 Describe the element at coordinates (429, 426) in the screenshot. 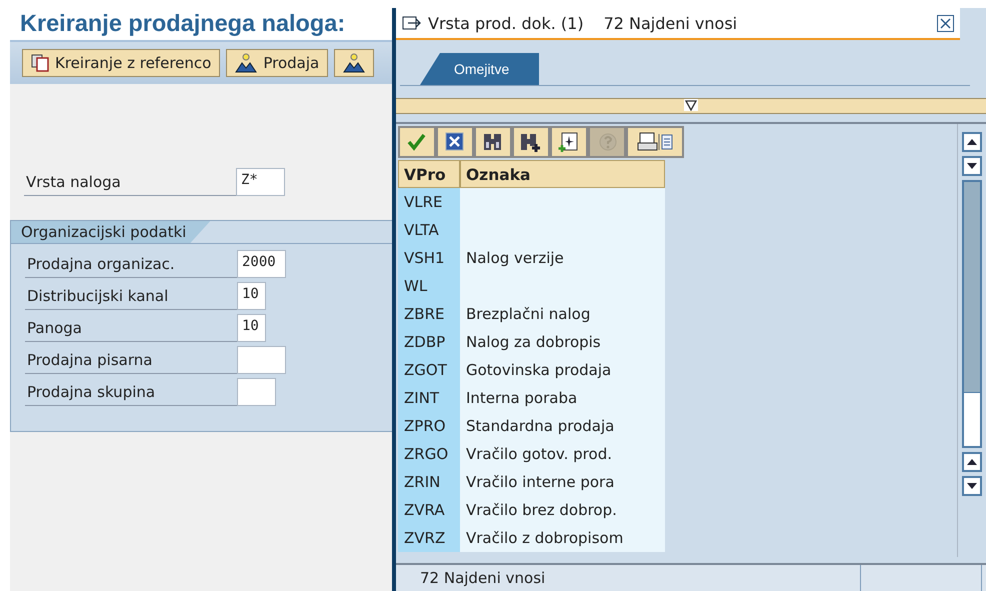

I see `table-cell: ZPRO` at that location.